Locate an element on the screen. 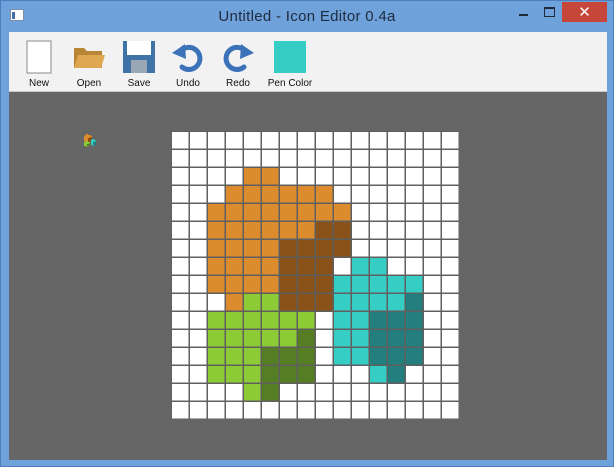 This screenshot has height=467, width=614. maximize-button is located at coordinates (549, 12).